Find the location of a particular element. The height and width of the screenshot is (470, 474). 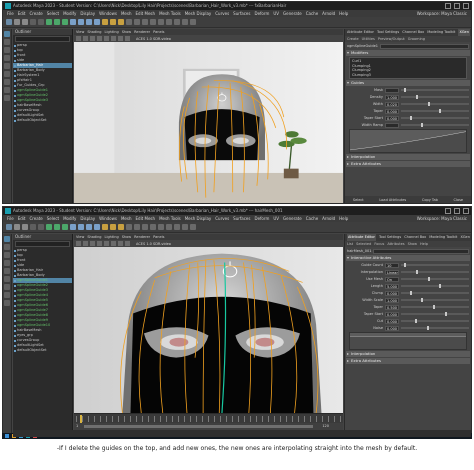

shadows-icon is located at coordinates (113, 38).